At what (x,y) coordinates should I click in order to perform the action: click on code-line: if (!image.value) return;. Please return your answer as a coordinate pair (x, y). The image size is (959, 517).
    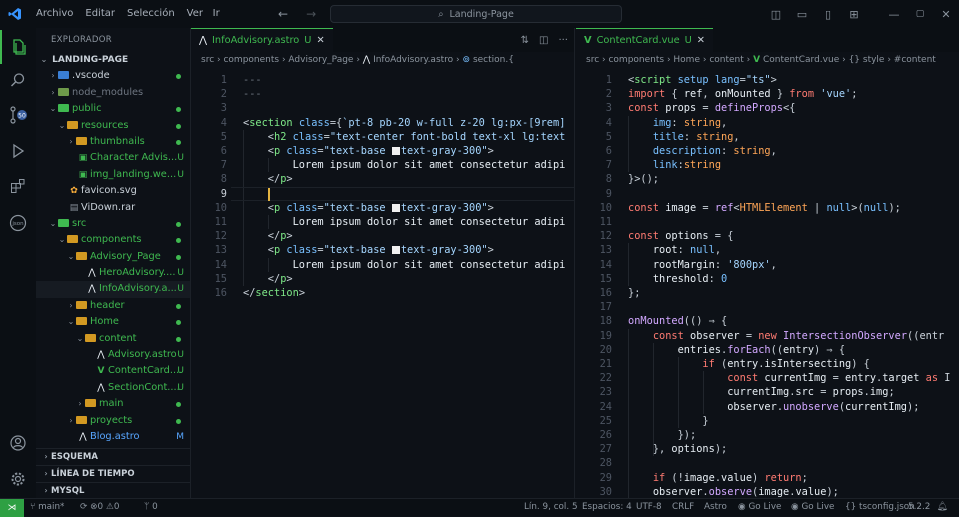
    Looking at the image, I should click on (718, 478).